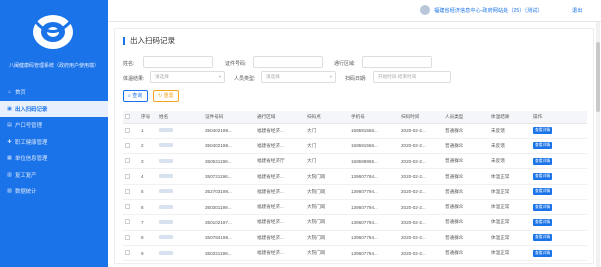 The image size is (601, 267). Describe the element at coordinates (559, 117) in the screenshot. I see `col-header-action: 操作` at that location.